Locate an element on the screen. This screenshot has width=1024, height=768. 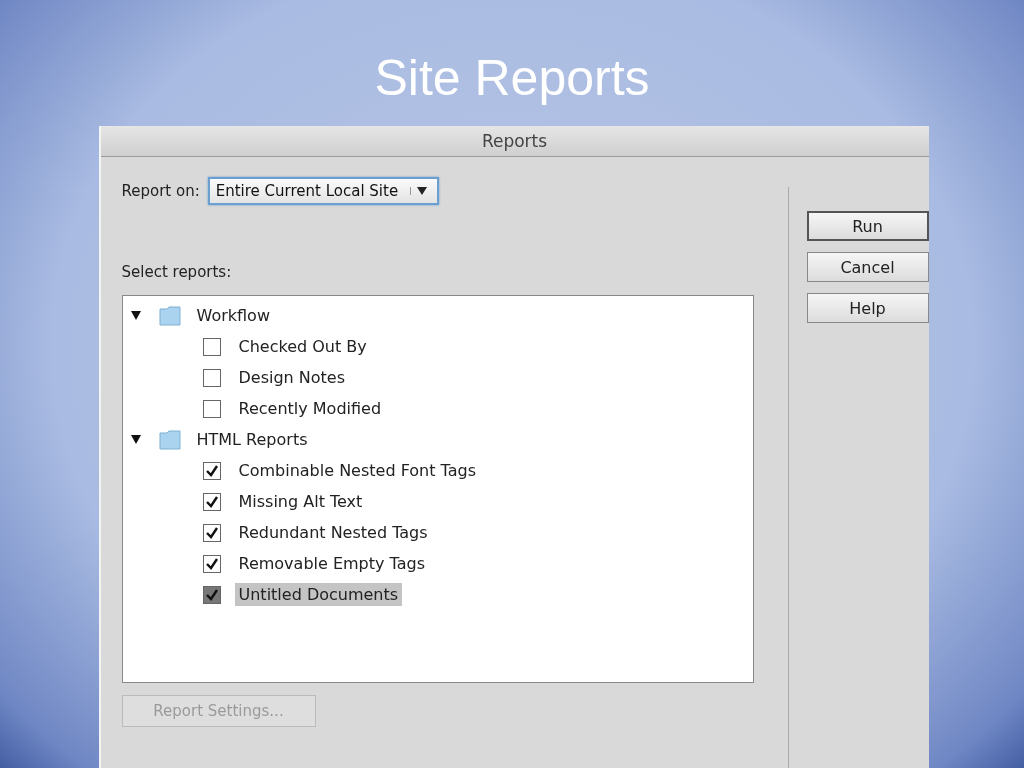
dialog-button: Cancel is located at coordinates (867, 267).